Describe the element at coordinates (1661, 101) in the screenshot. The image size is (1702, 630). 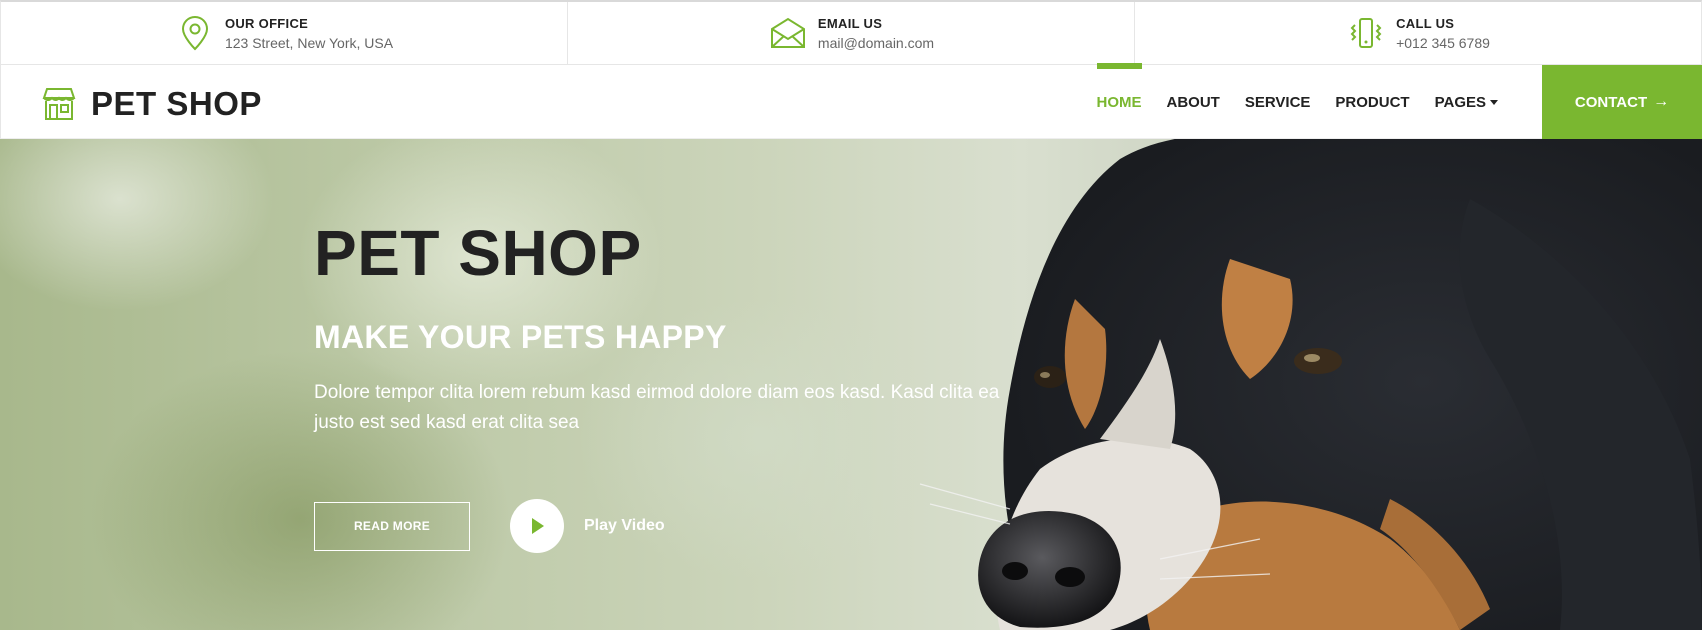
I see `arrow-right-icon: →` at that location.